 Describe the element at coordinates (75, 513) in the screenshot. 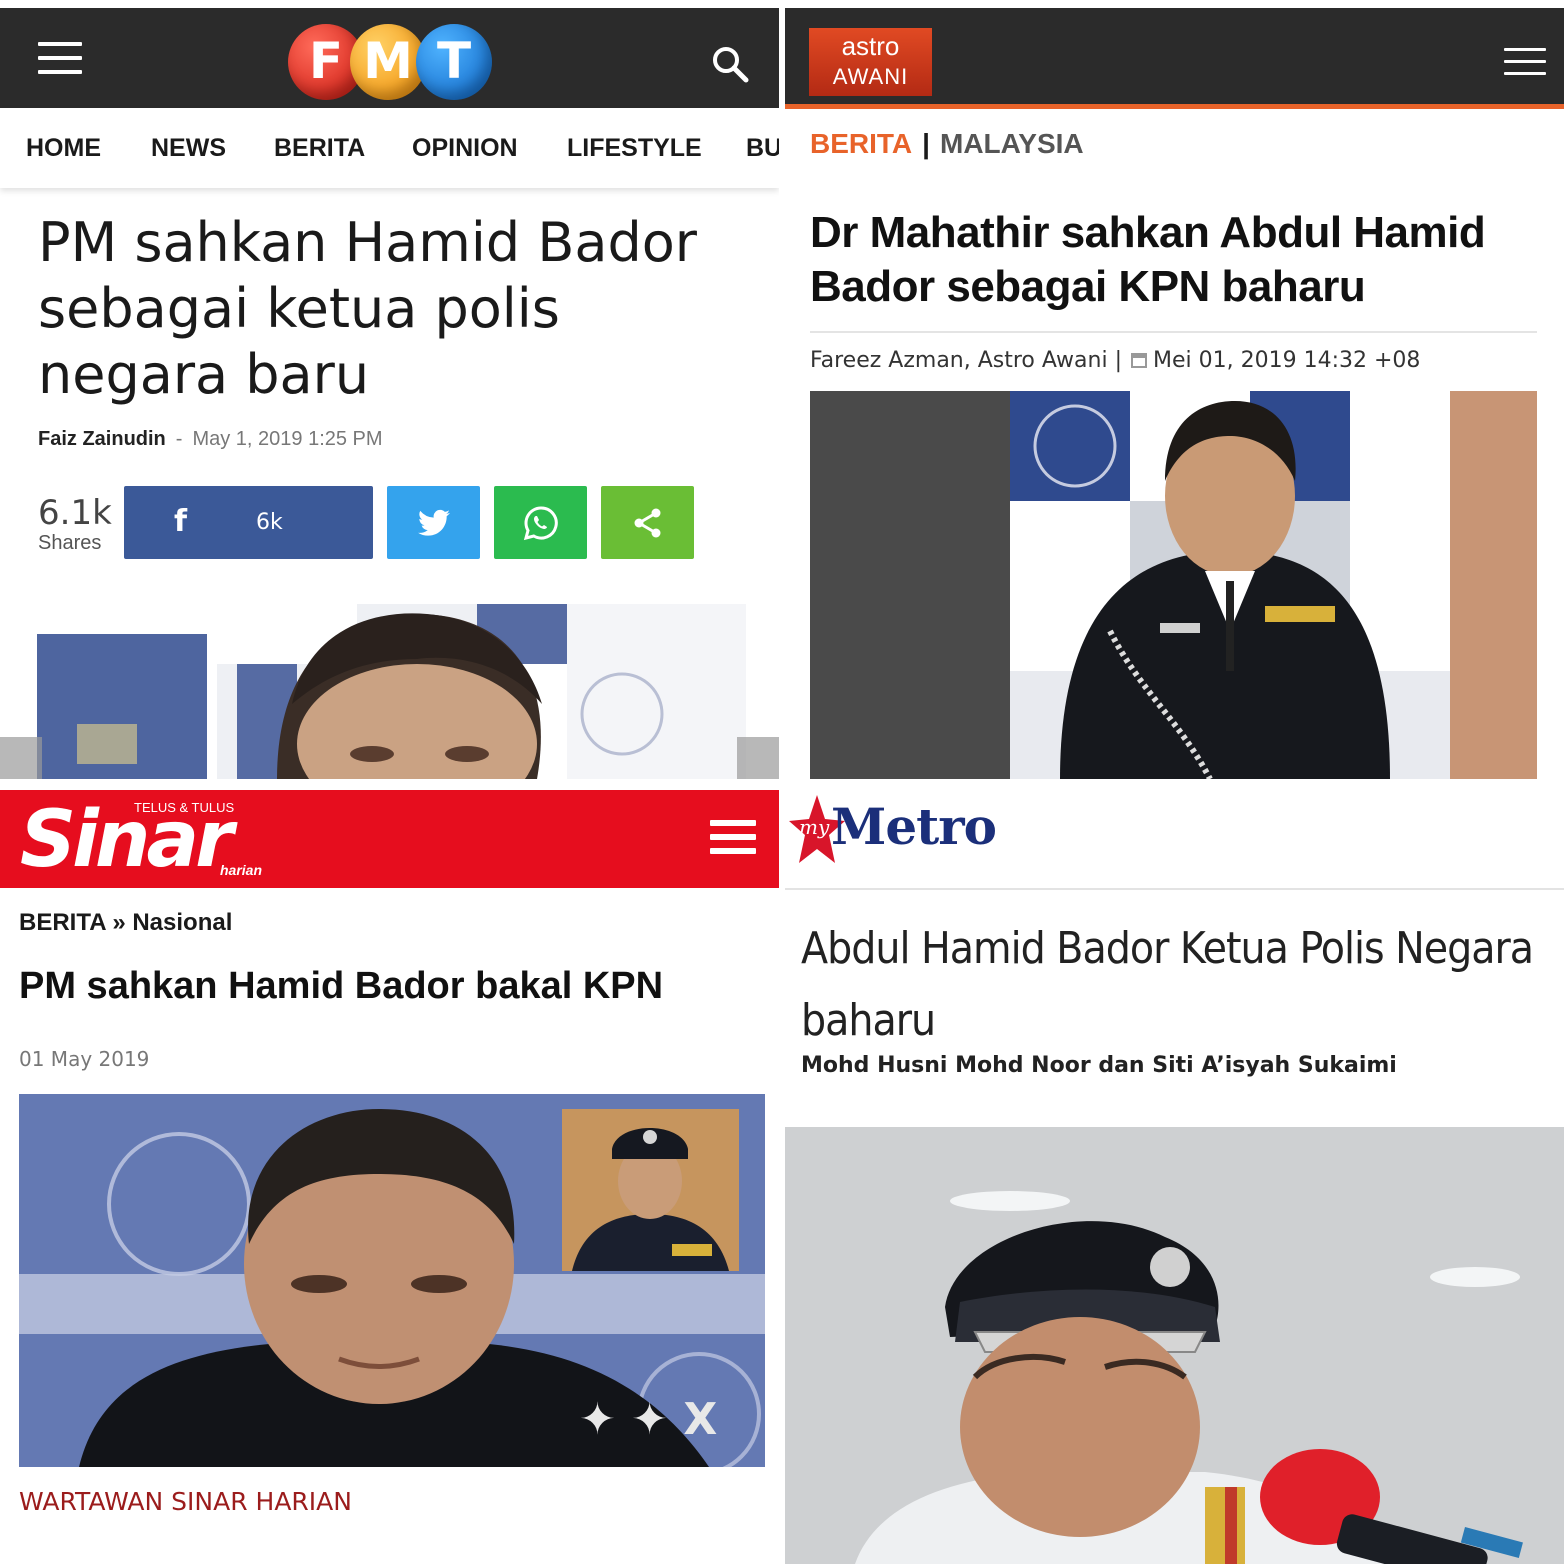

I see `share-count-number: 6.1k` at that location.